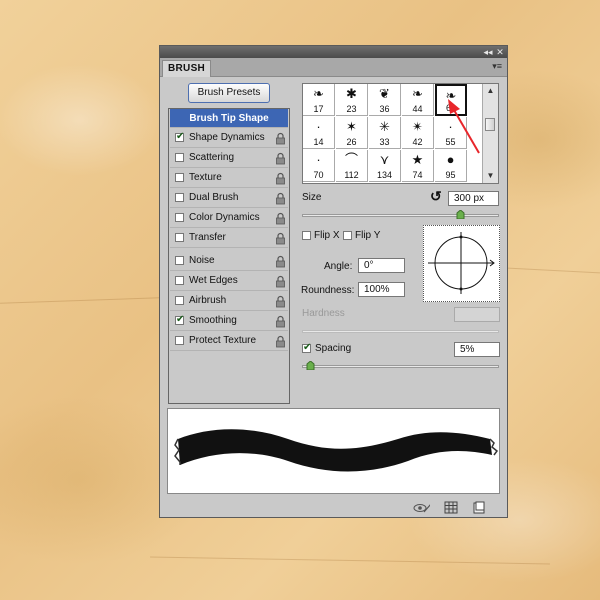 The image size is (600, 600). Describe the element at coordinates (229, 198) in the screenshot. I see `brush-option-dual-brush: Dual Brush` at that location.